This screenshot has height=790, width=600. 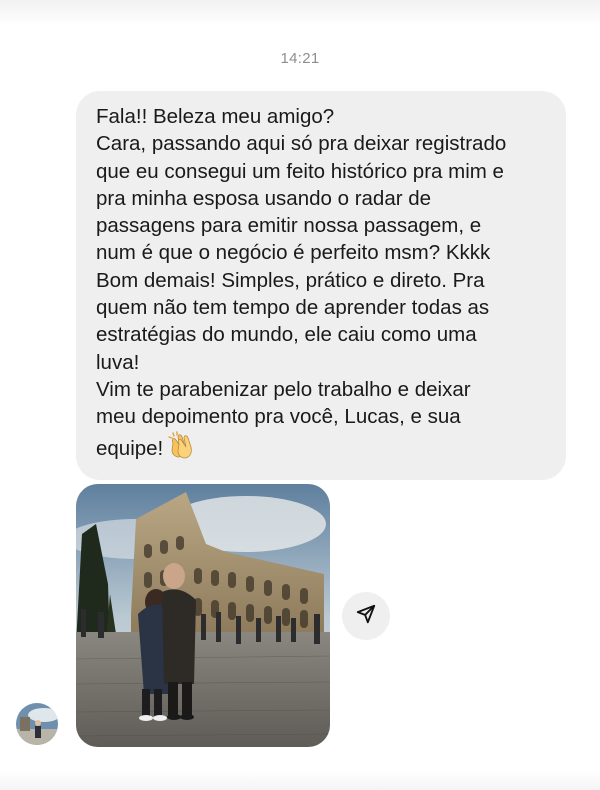 What do you see at coordinates (293, 308) in the screenshot?
I see `message-line: quem não tem tempo de aprender todas as` at bounding box center [293, 308].